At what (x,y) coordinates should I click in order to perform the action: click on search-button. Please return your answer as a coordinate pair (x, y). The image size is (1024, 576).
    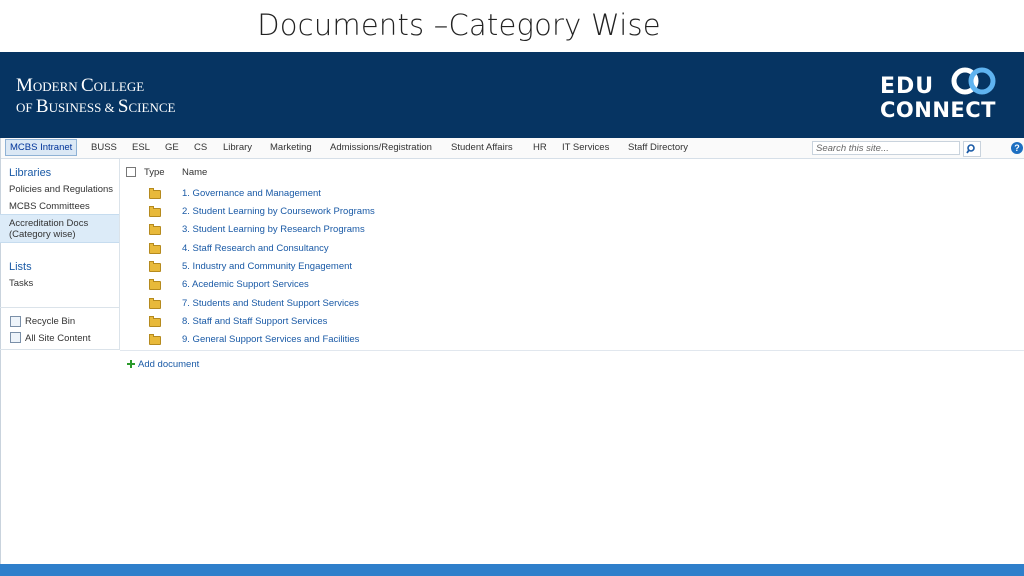
    Looking at the image, I should click on (972, 149).